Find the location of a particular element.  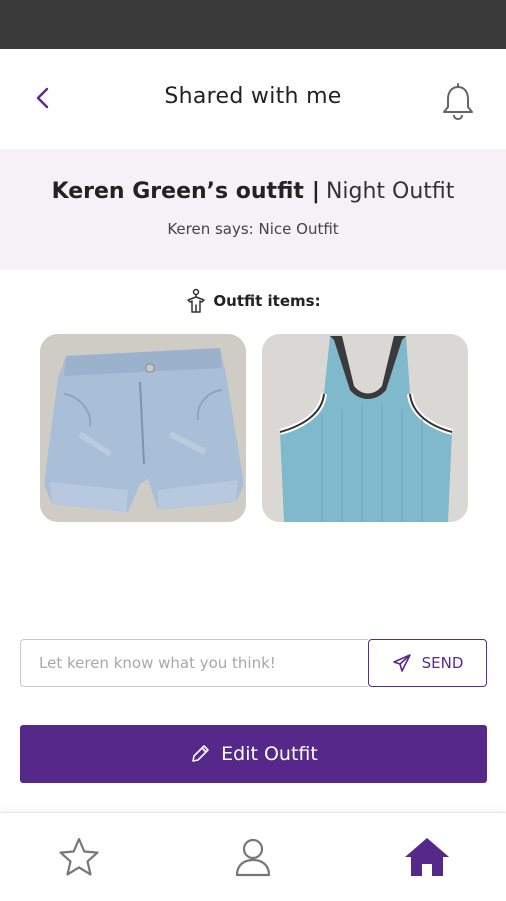

status-bar is located at coordinates (253, 24).